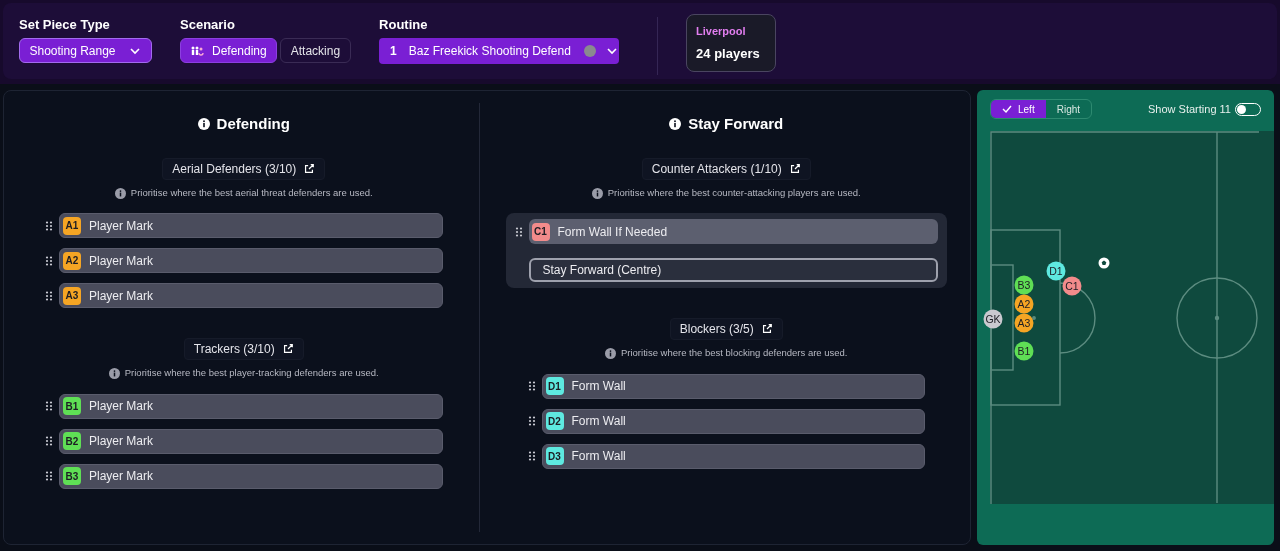 Image resolution: width=1280 pixels, height=551 pixels. What do you see at coordinates (208, 23) in the screenshot?
I see `field-label: Scenario` at bounding box center [208, 23].